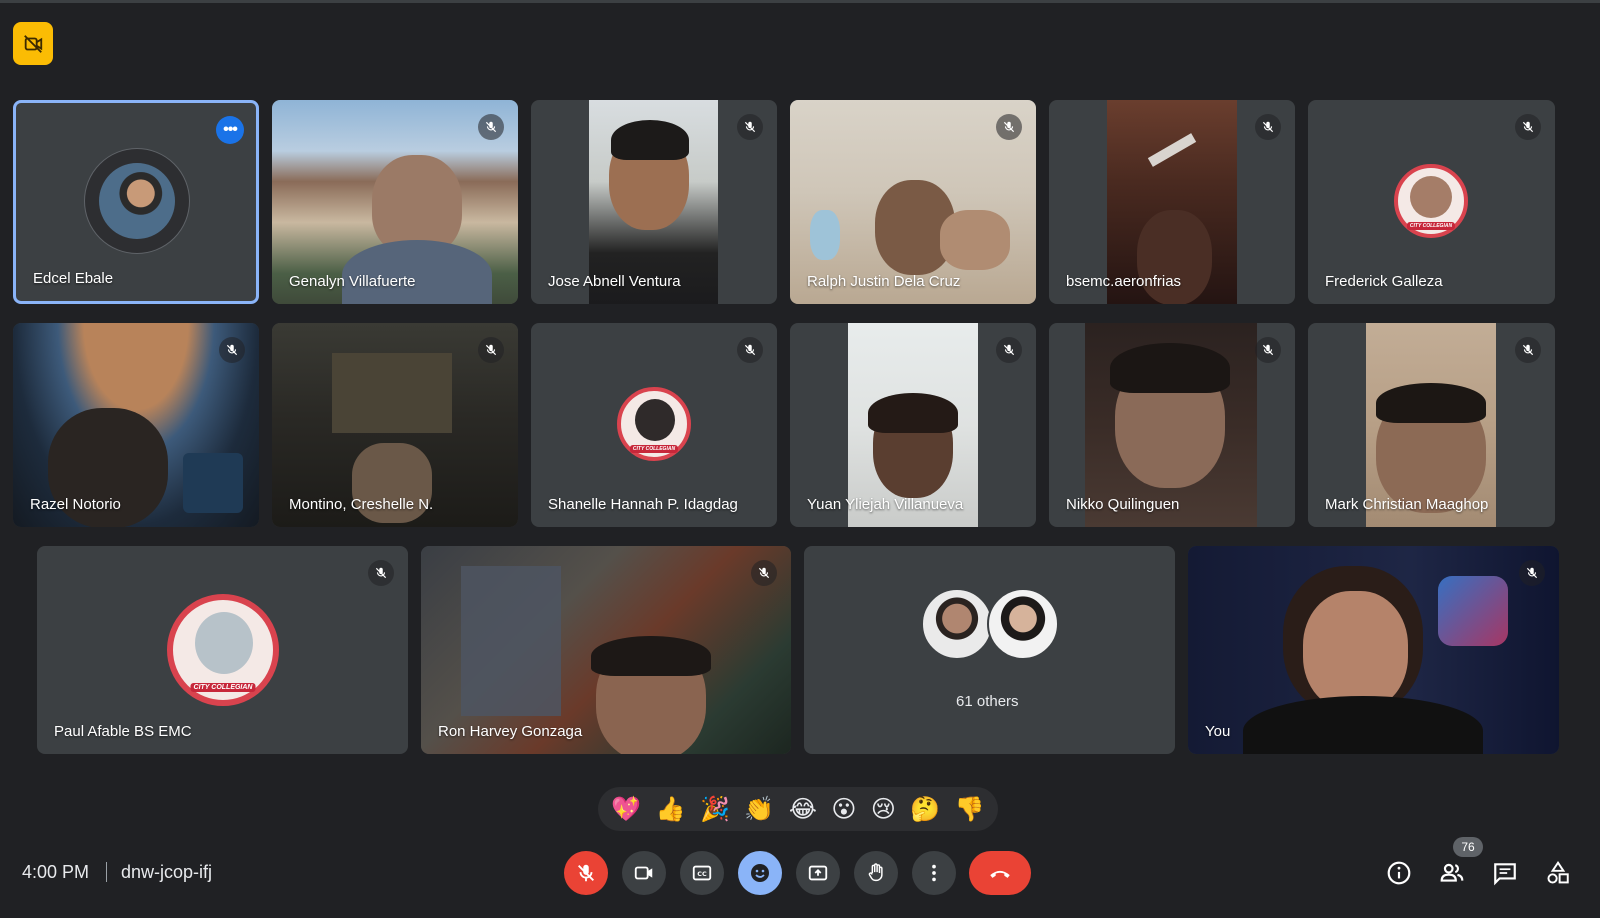 Image resolution: width=1600 pixels, height=918 pixels. I want to click on meeting-time: 4:00 PM, so click(56, 872).